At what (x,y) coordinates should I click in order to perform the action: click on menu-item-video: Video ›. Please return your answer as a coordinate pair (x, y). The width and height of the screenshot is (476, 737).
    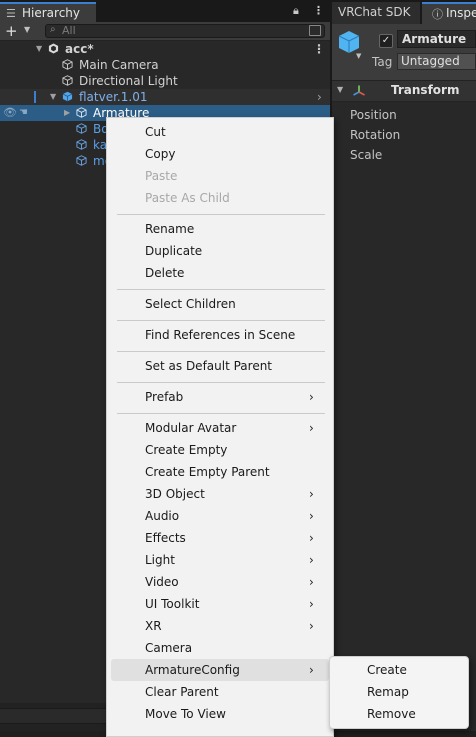
    Looking at the image, I should click on (220, 582).